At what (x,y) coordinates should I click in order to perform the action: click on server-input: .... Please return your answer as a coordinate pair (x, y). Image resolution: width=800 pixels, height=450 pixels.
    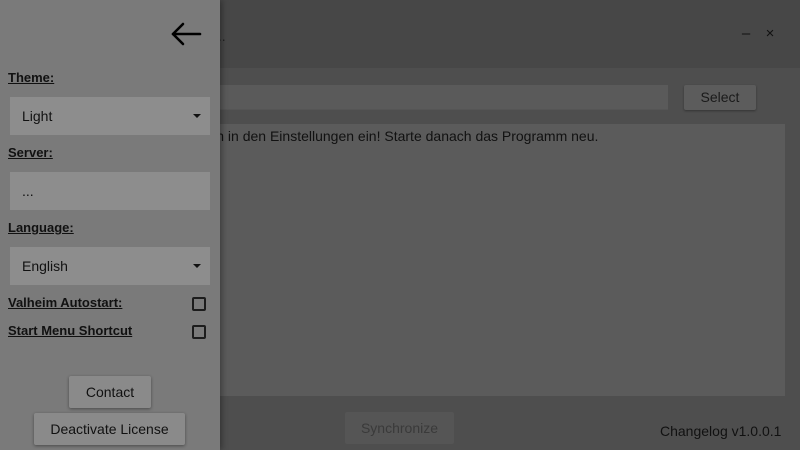
    Looking at the image, I should click on (110, 191).